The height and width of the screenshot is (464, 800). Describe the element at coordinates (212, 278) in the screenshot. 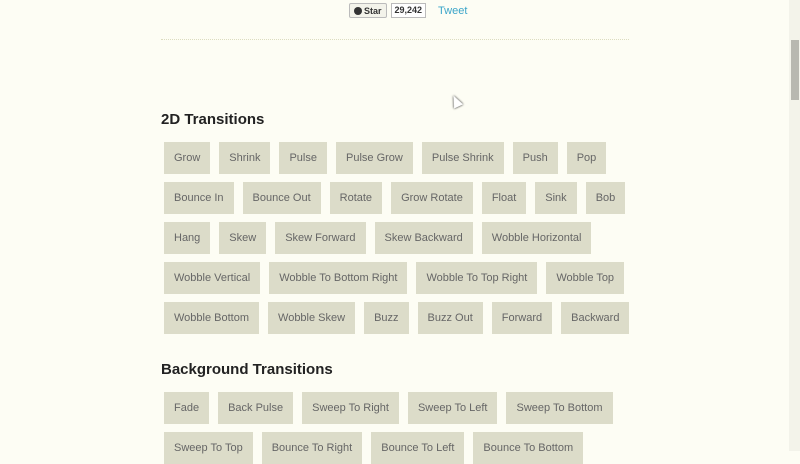

I see `effect-button-wobble-vertical: Wobble Vertical` at that location.